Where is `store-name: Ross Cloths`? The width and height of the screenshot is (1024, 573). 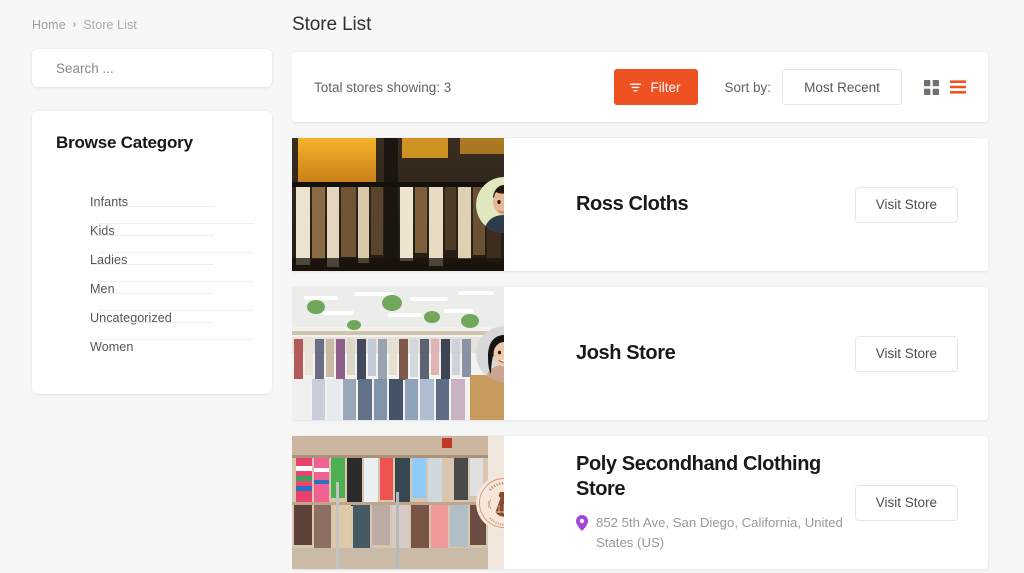 store-name: Ross Cloths is located at coordinates (632, 204).